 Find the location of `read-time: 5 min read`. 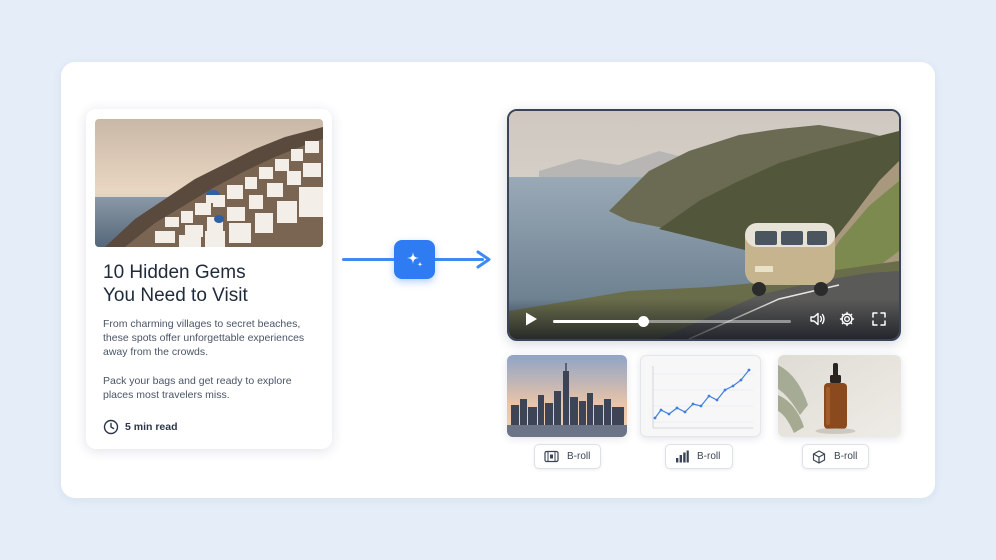

read-time: 5 min read is located at coordinates (140, 427).